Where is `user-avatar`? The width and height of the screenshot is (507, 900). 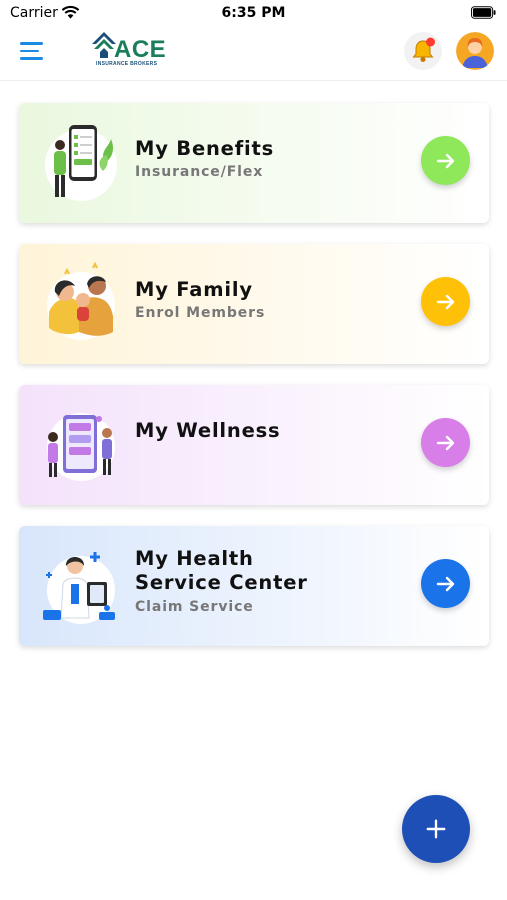 user-avatar is located at coordinates (475, 51).